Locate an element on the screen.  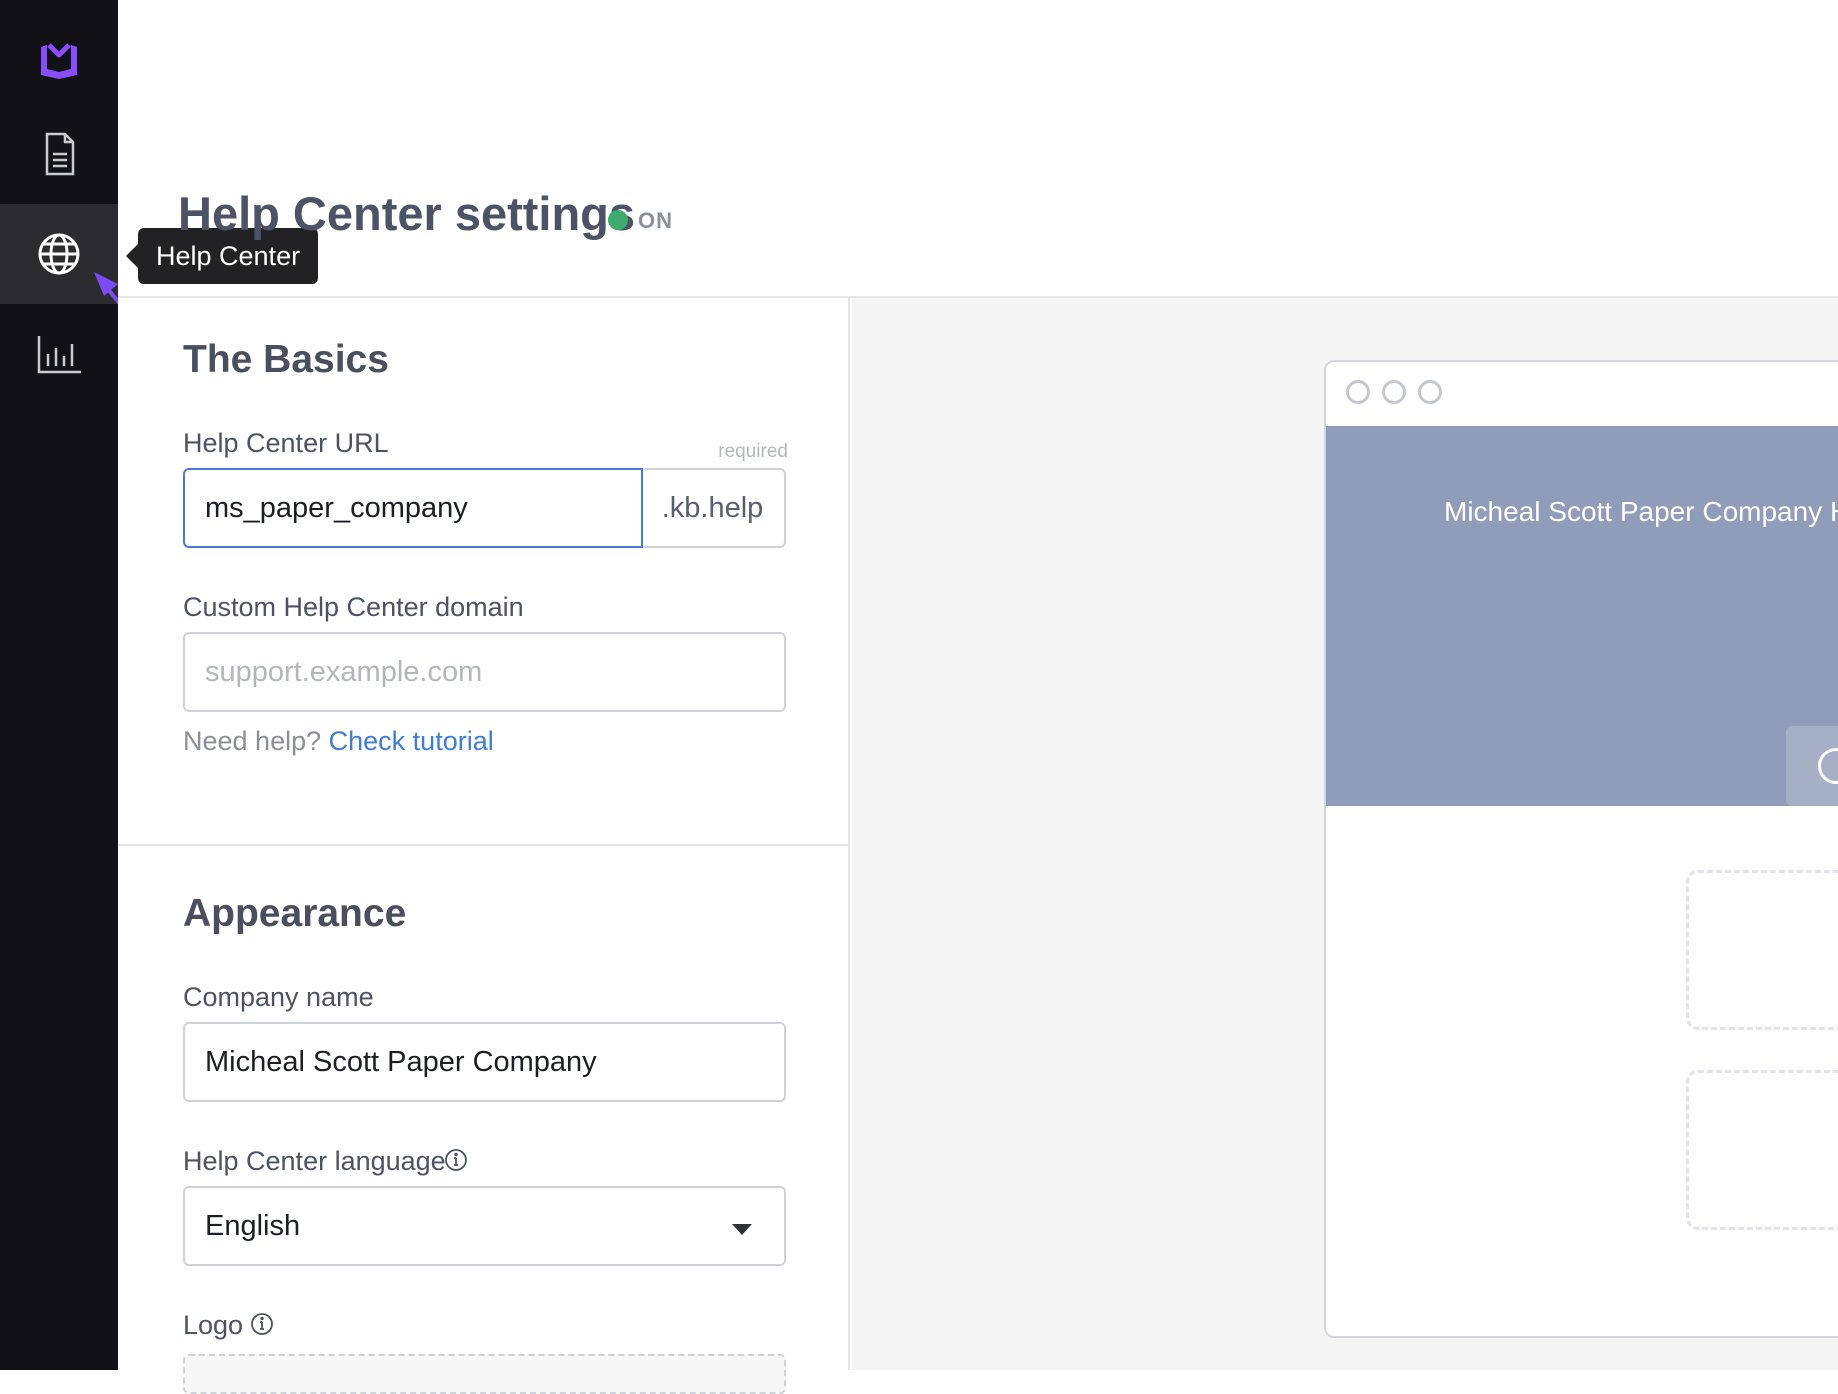
bar-chart-icon is located at coordinates (59, 355).